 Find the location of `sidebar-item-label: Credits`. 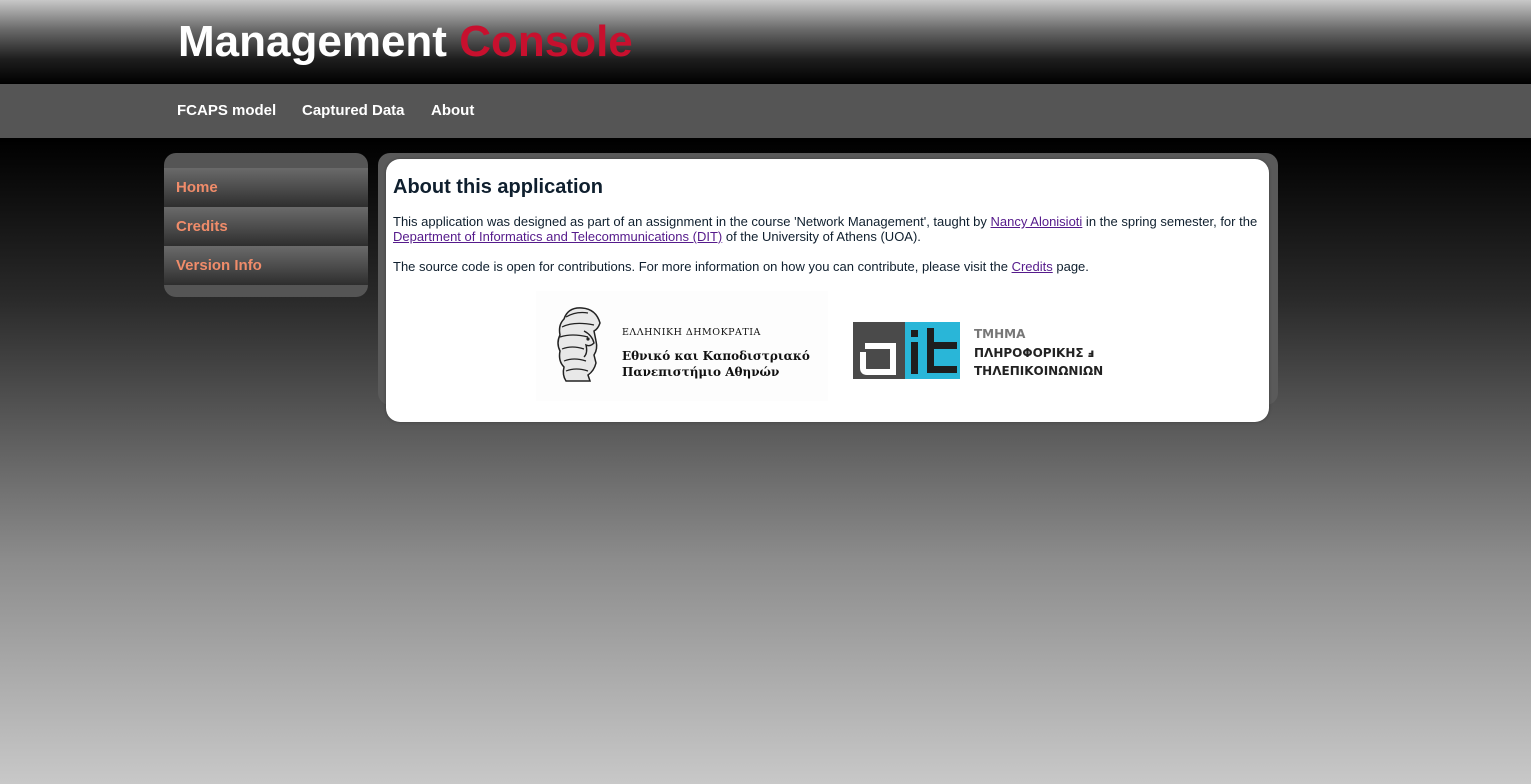

sidebar-item-label: Credits is located at coordinates (202, 226).